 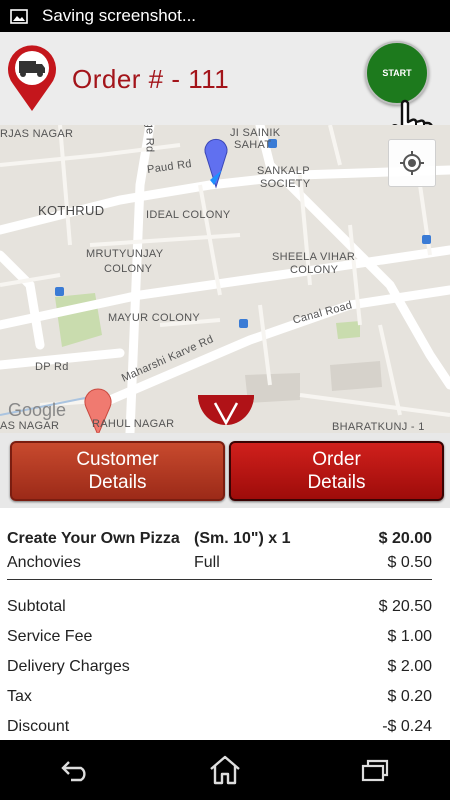 I want to click on recents-icon, so click(x=375, y=770).